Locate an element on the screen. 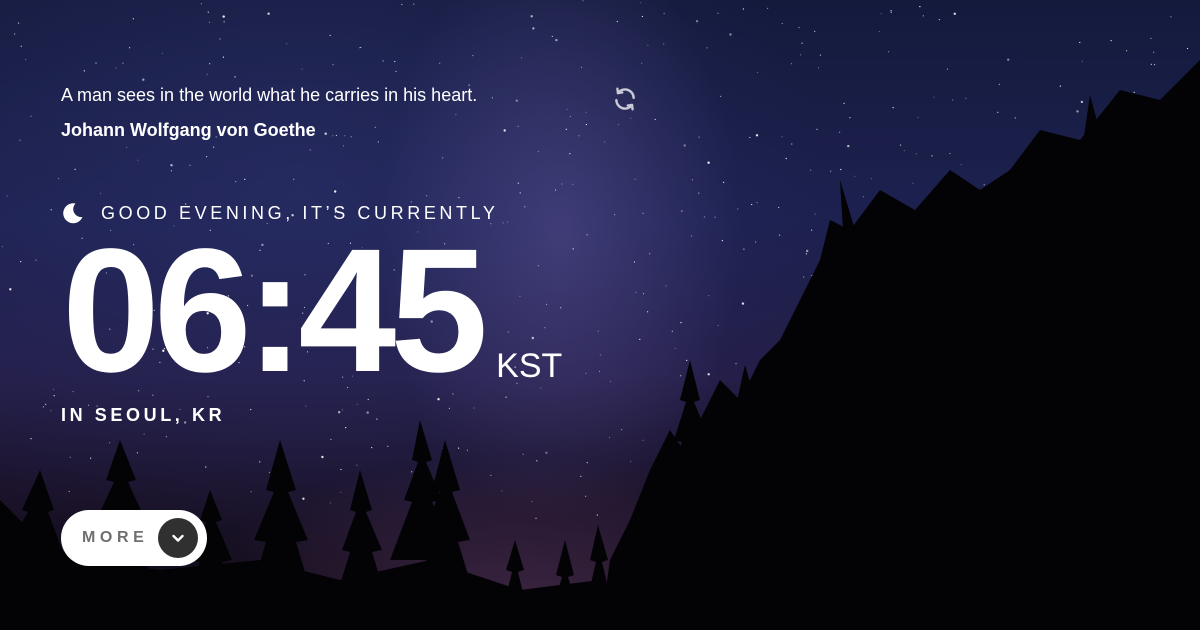 Image resolution: width=1200 pixels, height=630 pixels. refresh-icon is located at coordinates (625, 99).